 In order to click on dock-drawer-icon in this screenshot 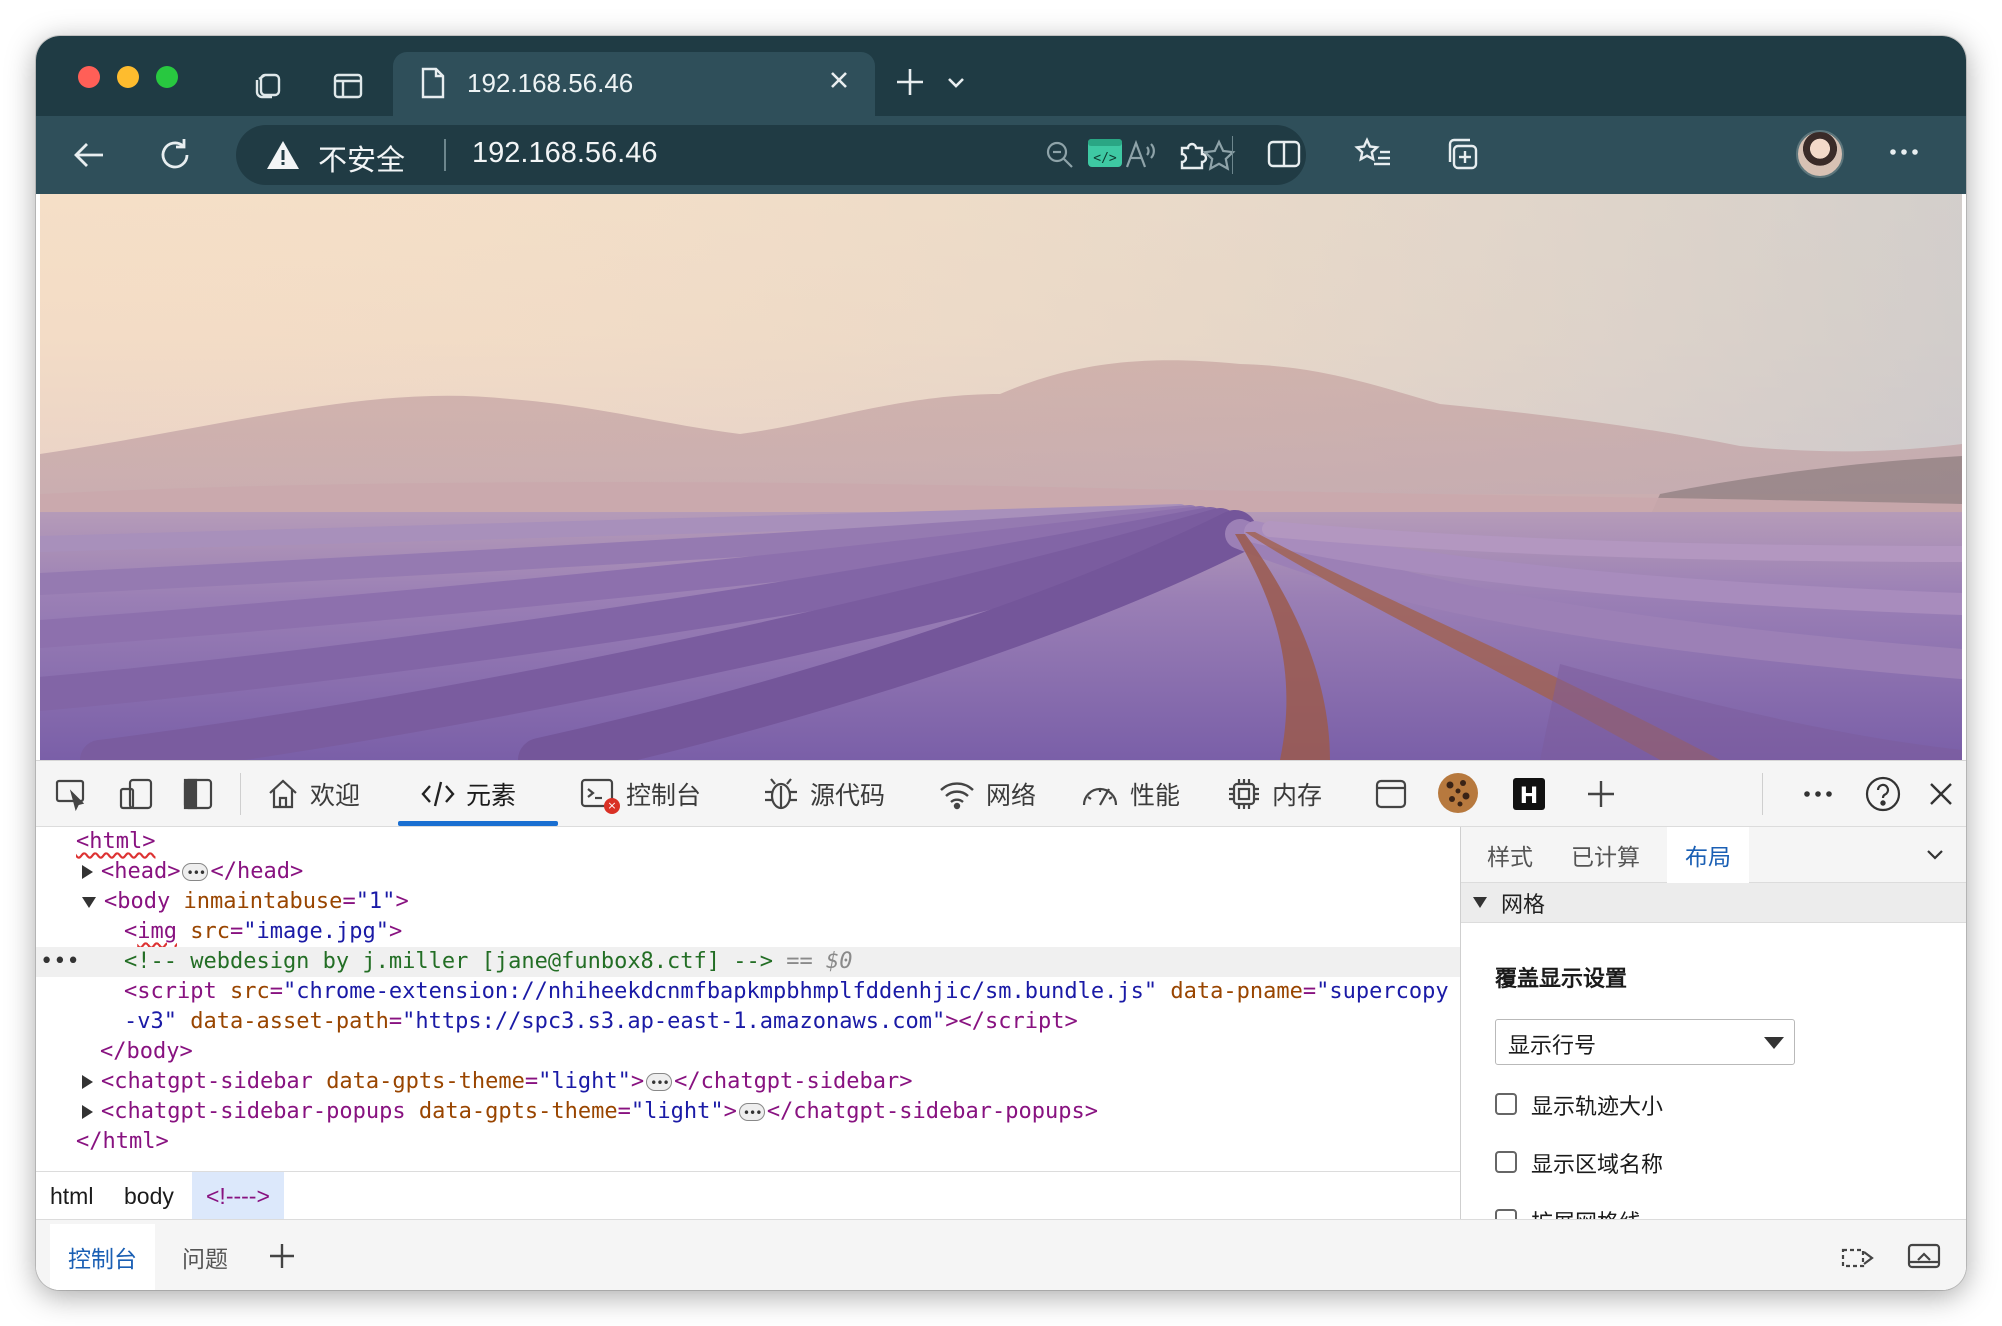, I will do `click(1858, 1258)`.